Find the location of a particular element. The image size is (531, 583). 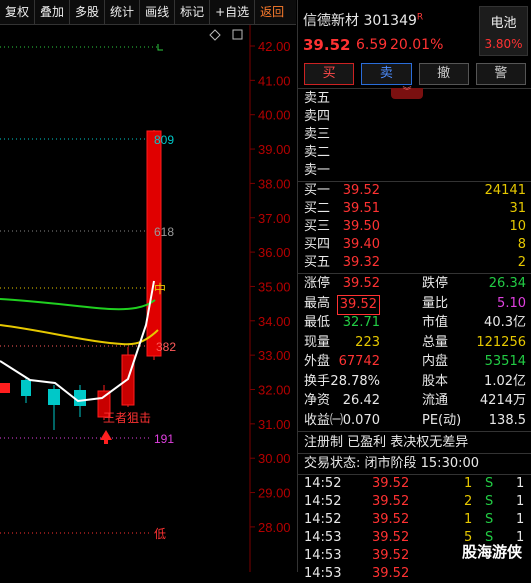

stats-row: 换手 28.78% 股本 1.02亿 is located at coordinates (414, 382).